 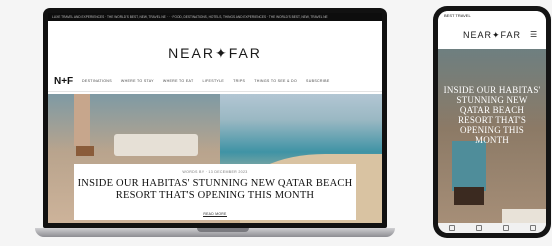 I want to click on nav-item-where-to-eat: WHERE TO EAT, so click(x=178, y=81).